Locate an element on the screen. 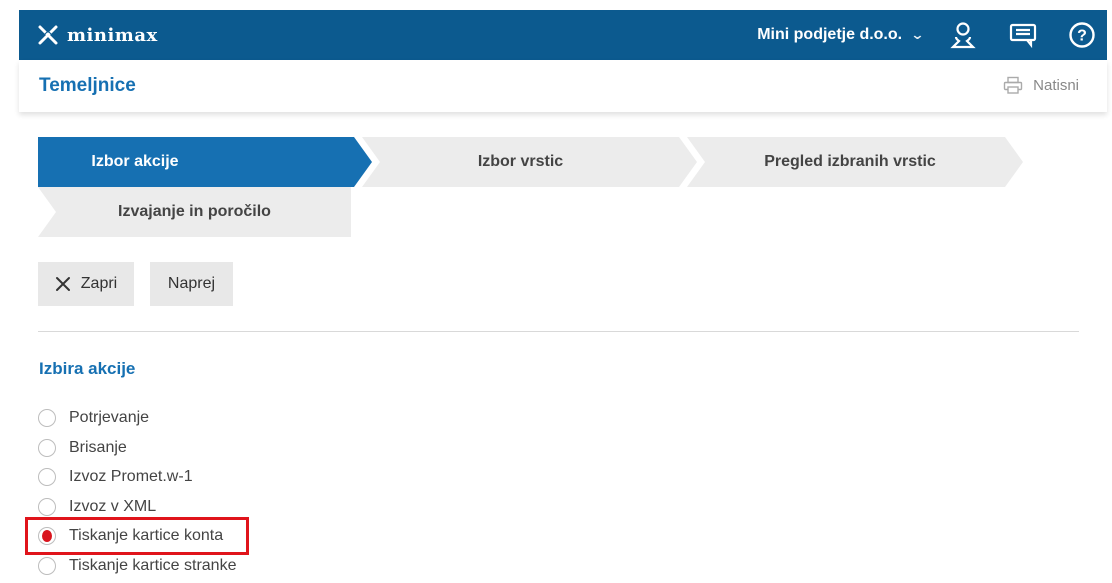  logo: minimax is located at coordinates (97, 35).